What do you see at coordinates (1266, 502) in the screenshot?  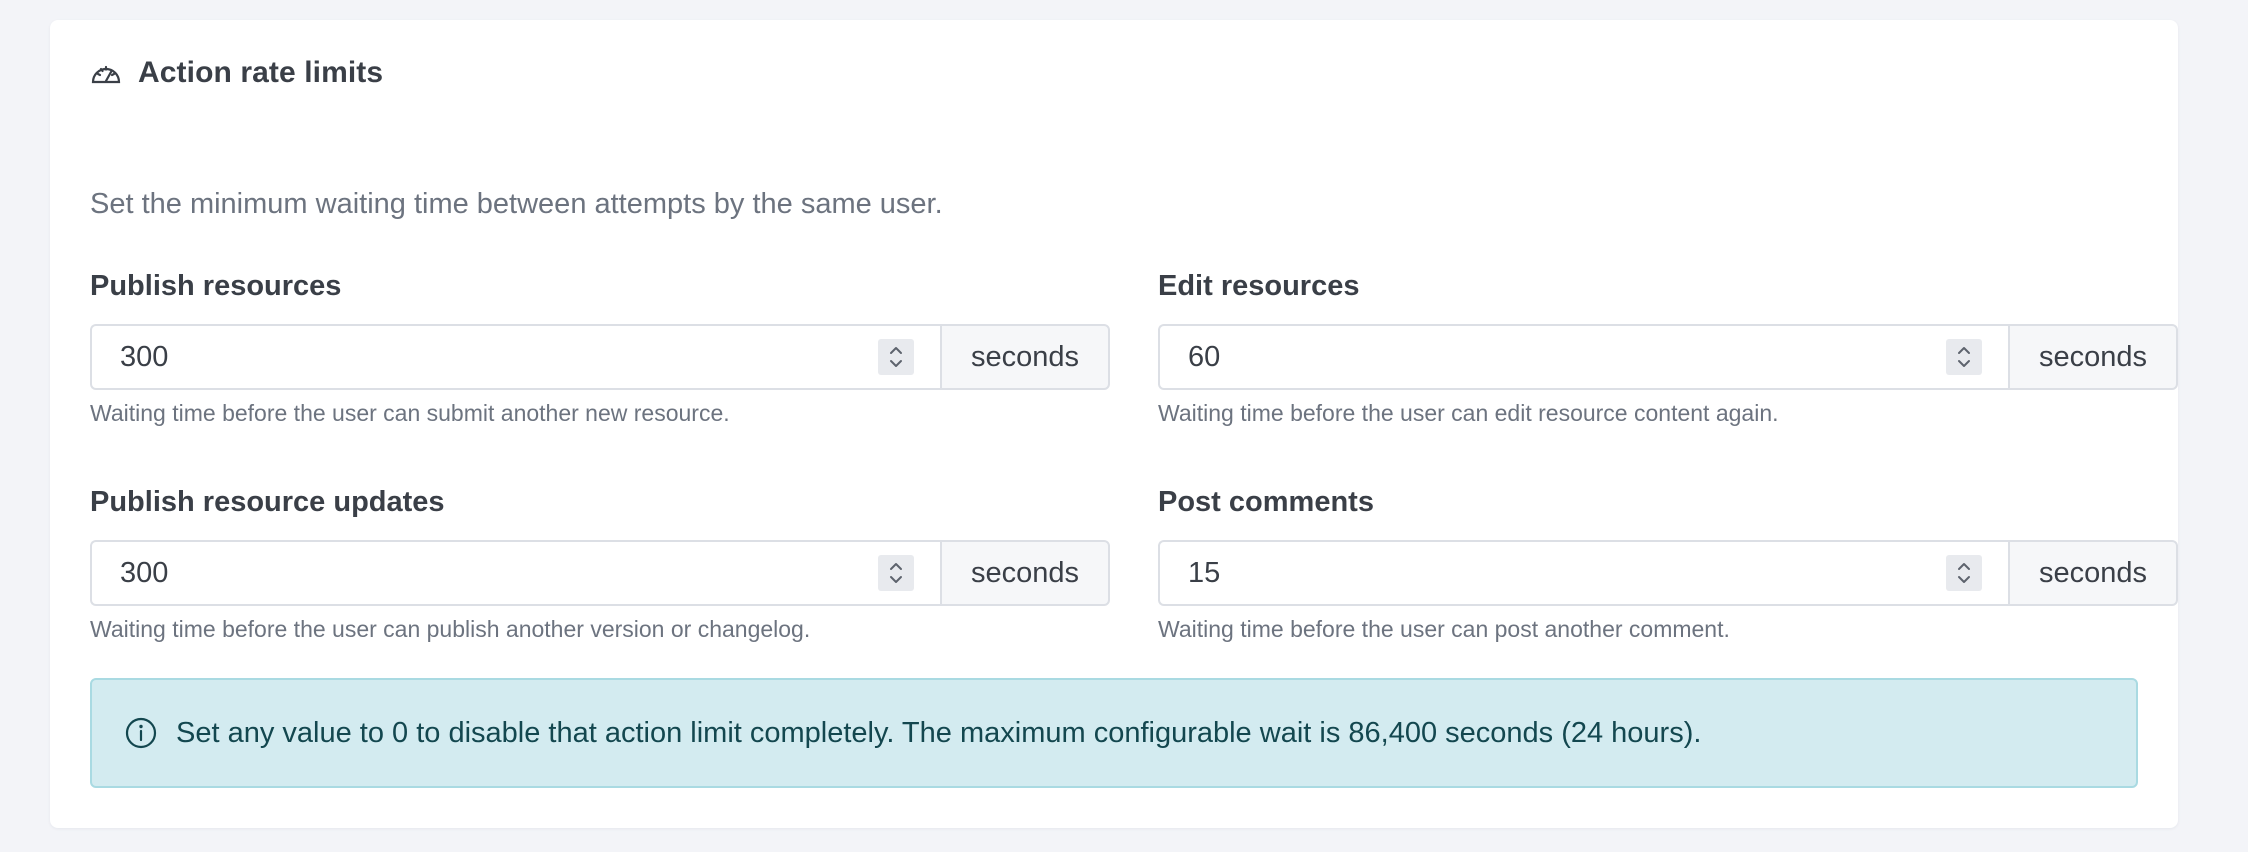 I see `field-label: Post comments` at bounding box center [1266, 502].